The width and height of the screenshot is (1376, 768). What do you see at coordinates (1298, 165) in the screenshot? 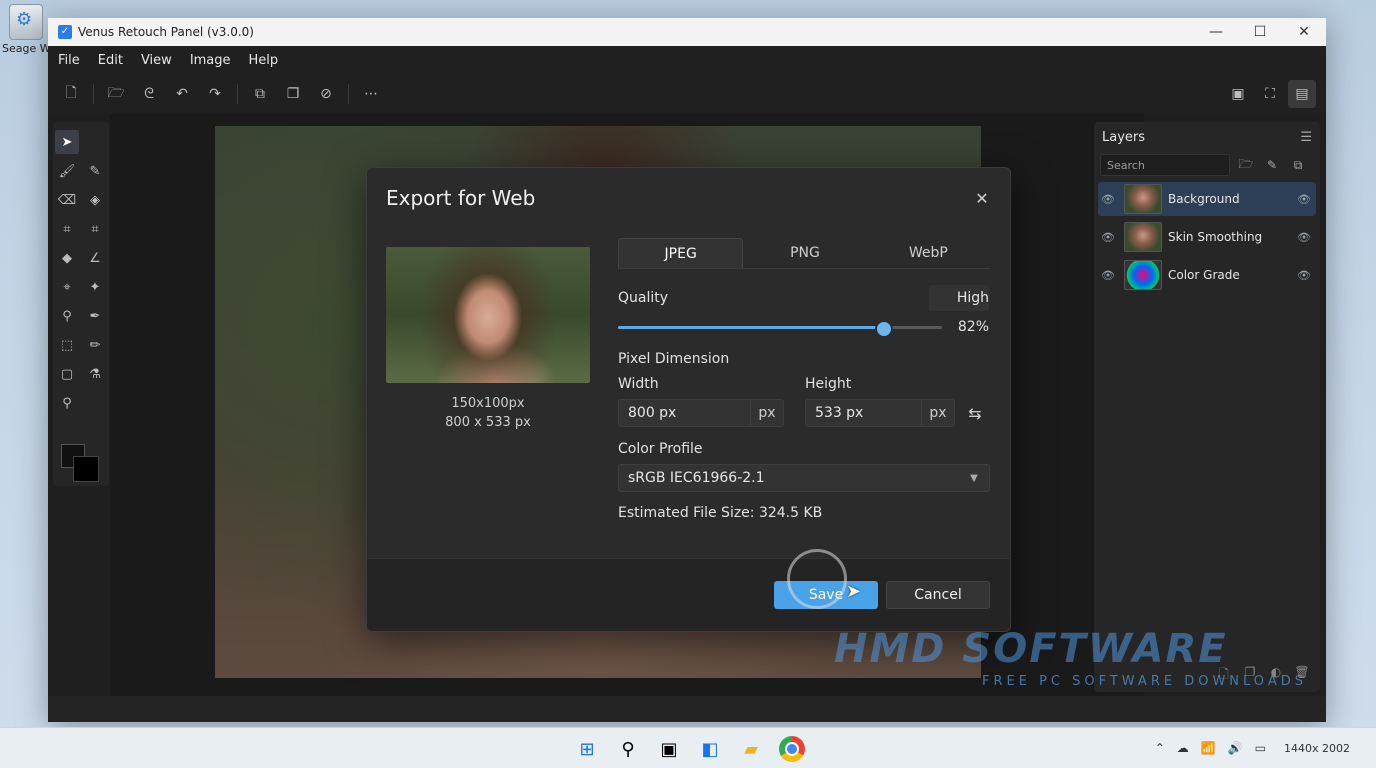
I see `copy-layer-icon: ⧉` at bounding box center [1298, 165].